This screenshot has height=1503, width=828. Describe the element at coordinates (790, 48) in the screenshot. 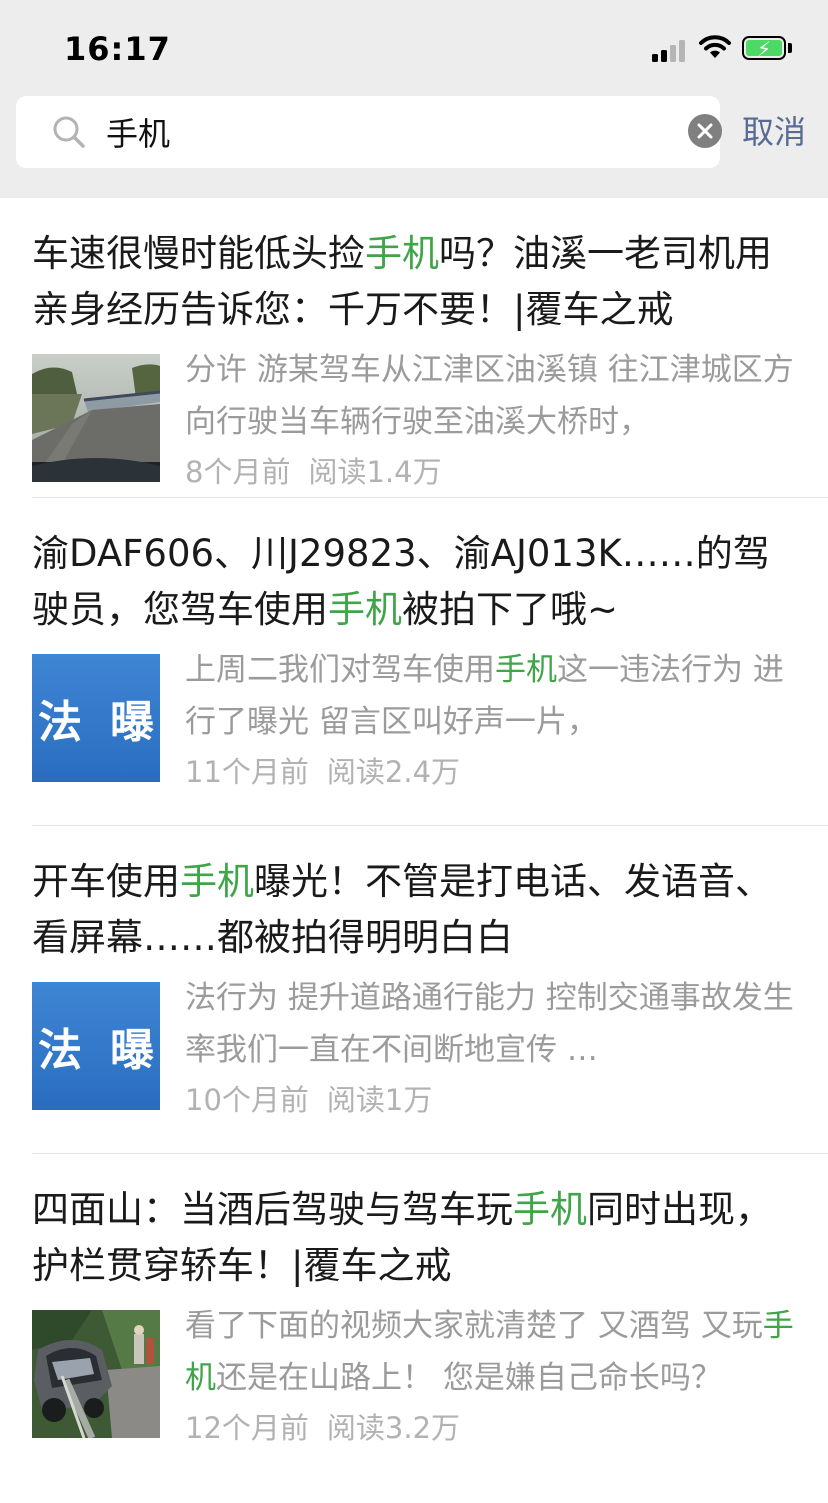

I see `battery-tip` at that location.